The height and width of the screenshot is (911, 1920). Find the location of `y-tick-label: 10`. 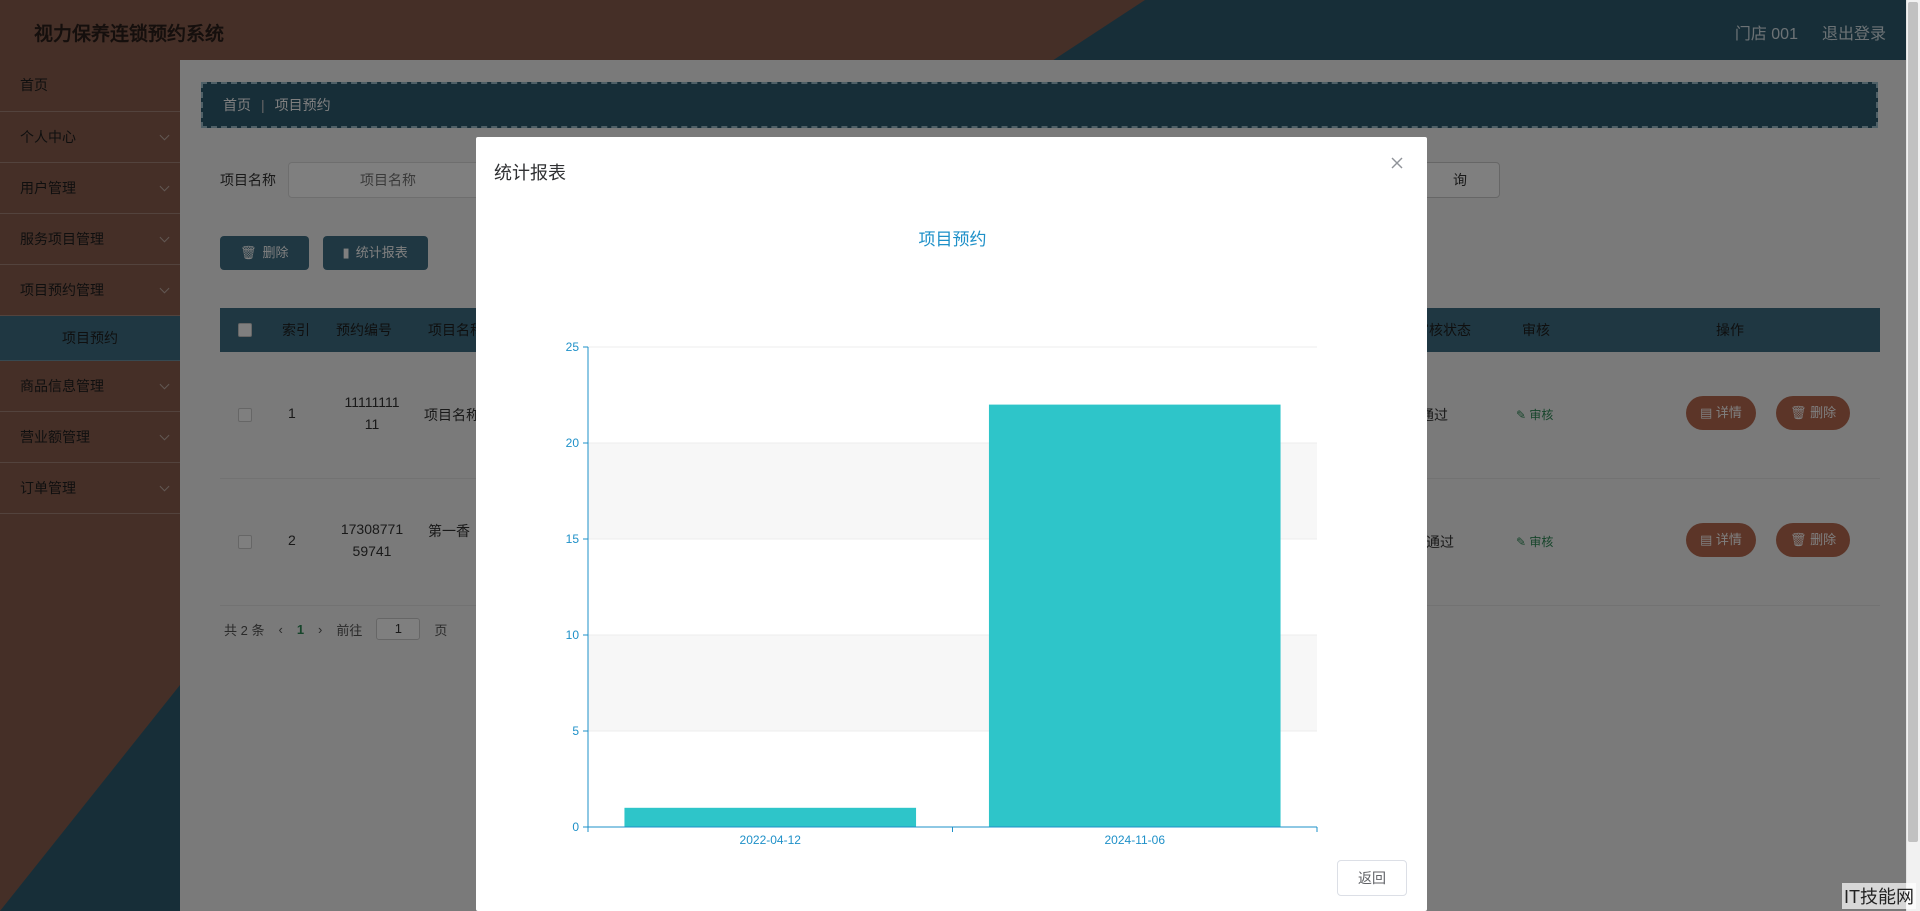

y-tick-label: 10 is located at coordinates (573, 635).